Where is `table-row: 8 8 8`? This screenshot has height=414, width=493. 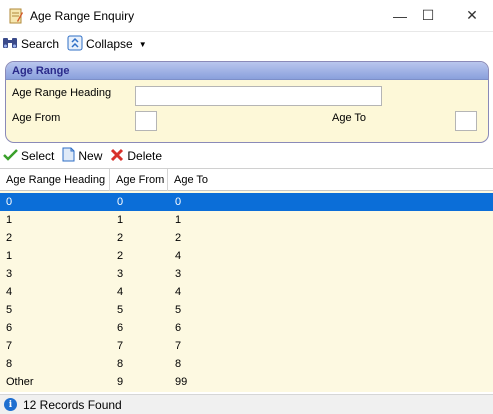 table-row: 8 8 8 is located at coordinates (246, 364).